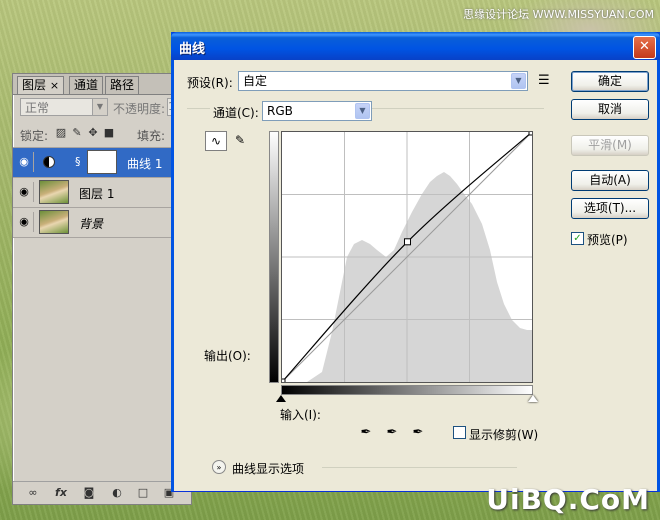 This screenshot has width=660, height=520. What do you see at coordinates (143, 493) in the screenshot?
I see `group-icon: □` at bounding box center [143, 493].